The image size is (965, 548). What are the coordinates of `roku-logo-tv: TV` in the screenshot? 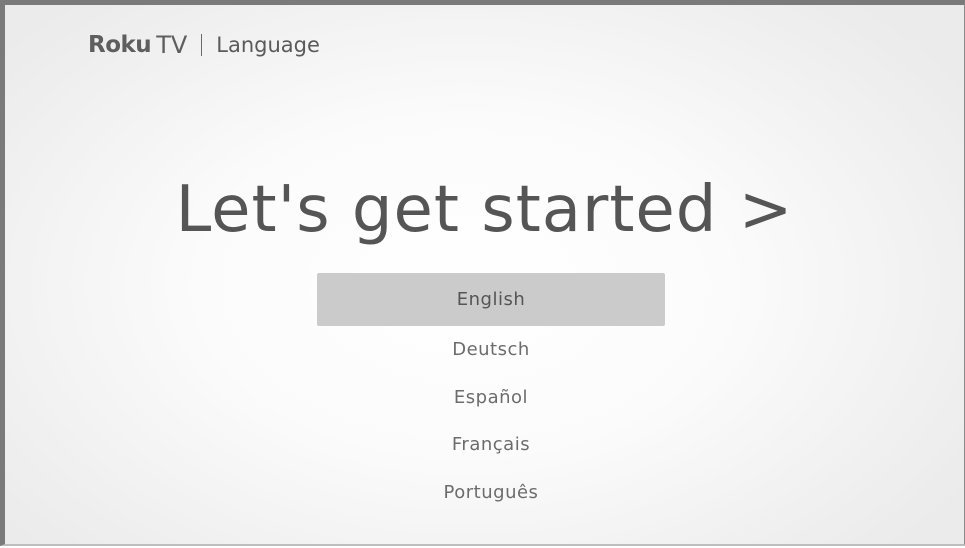 It's located at (172, 45).